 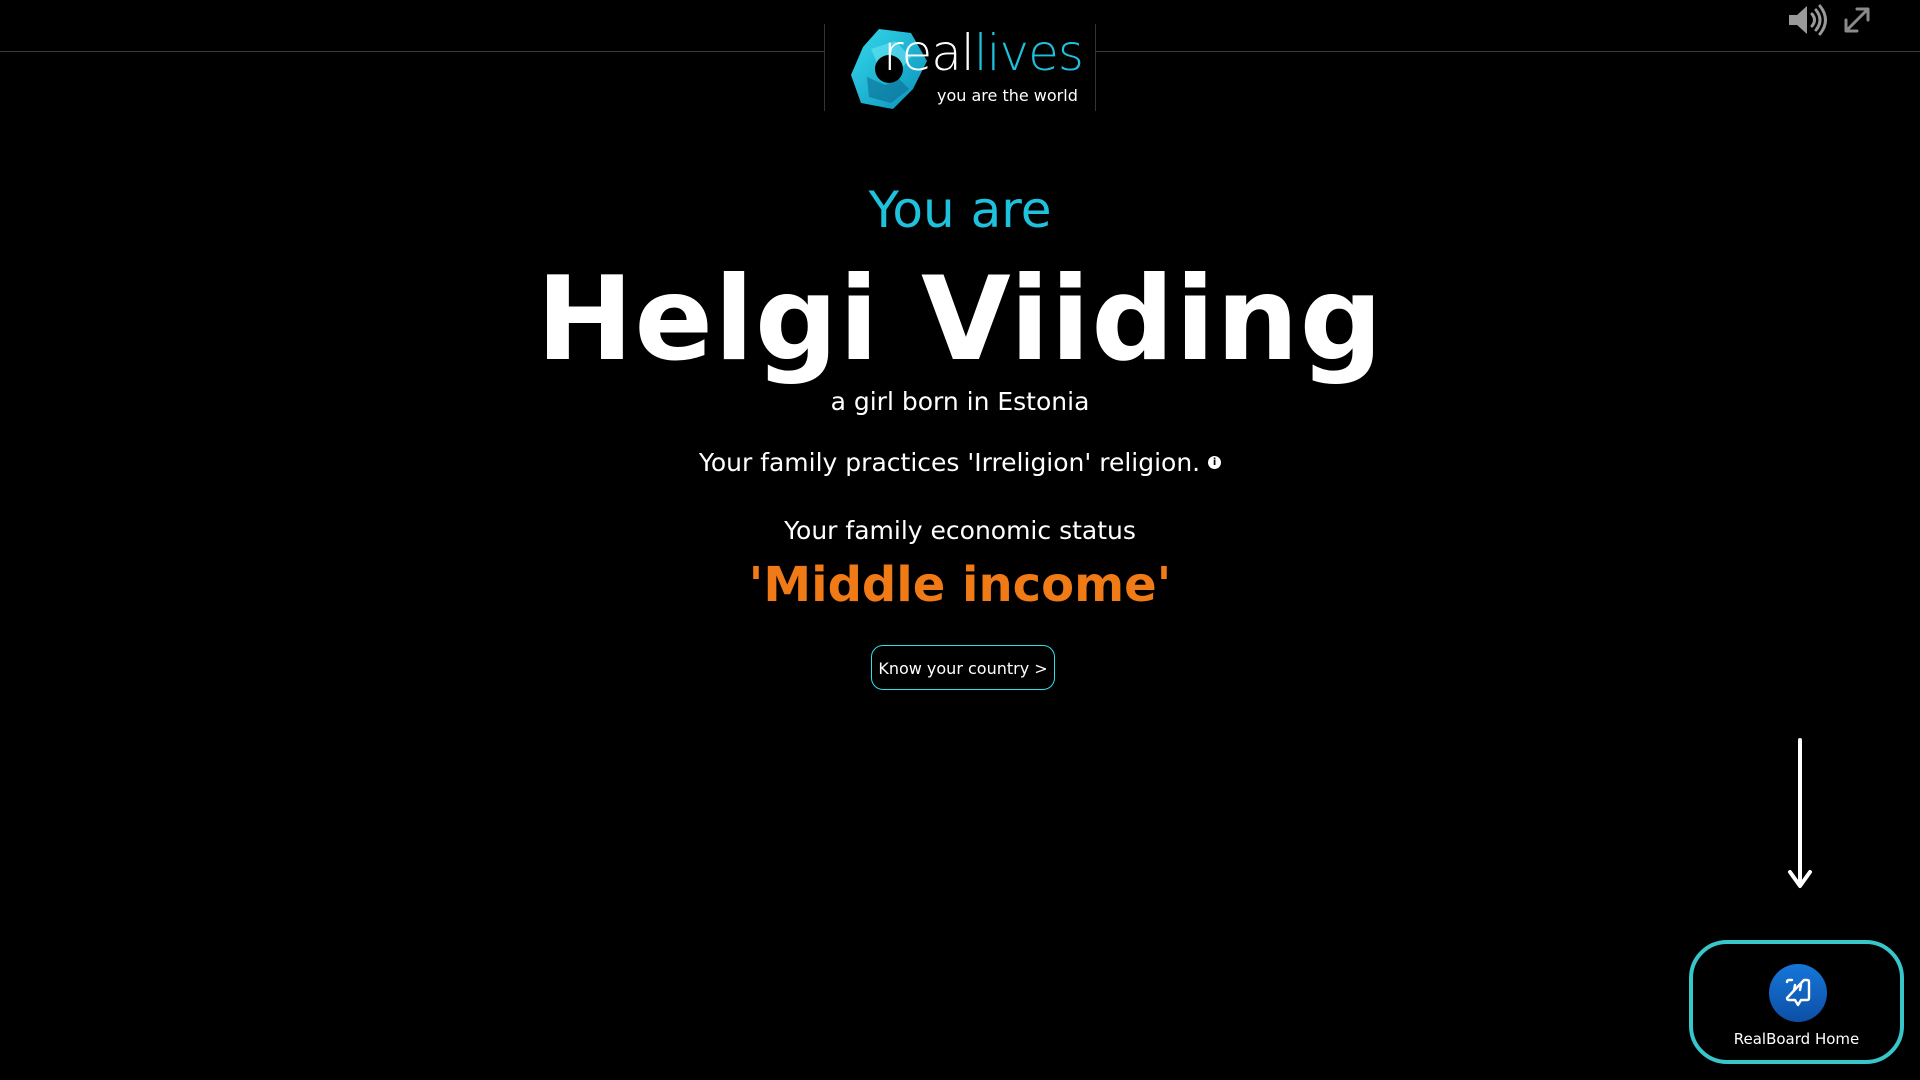 What do you see at coordinates (1796, 1039) in the screenshot?
I see `realboard-home-label: RealBoard Home` at bounding box center [1796, 1039].